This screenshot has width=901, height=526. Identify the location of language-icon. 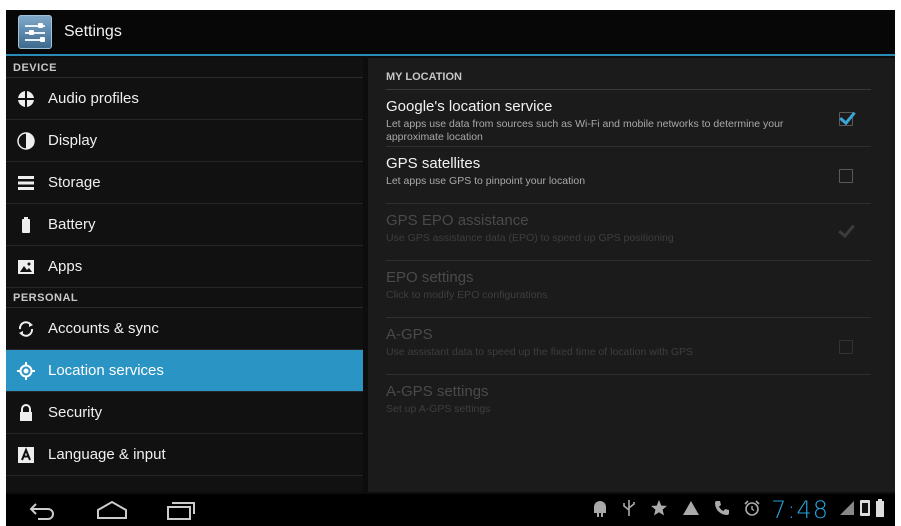
(26, 455).